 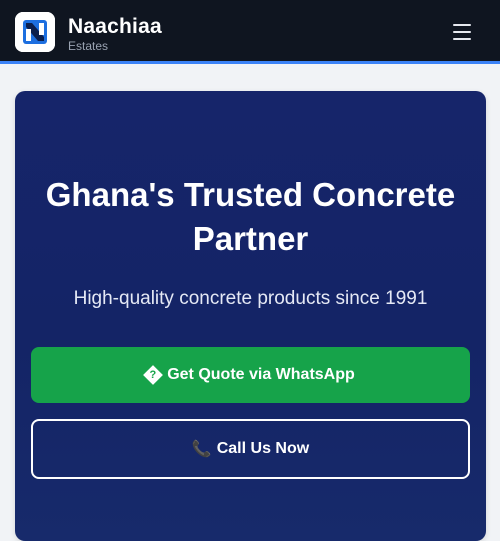 What do you see at coordinates (88, 46) in the screenshot?
I see `brand-tagline: Estates` at bounding box center [88, 46].